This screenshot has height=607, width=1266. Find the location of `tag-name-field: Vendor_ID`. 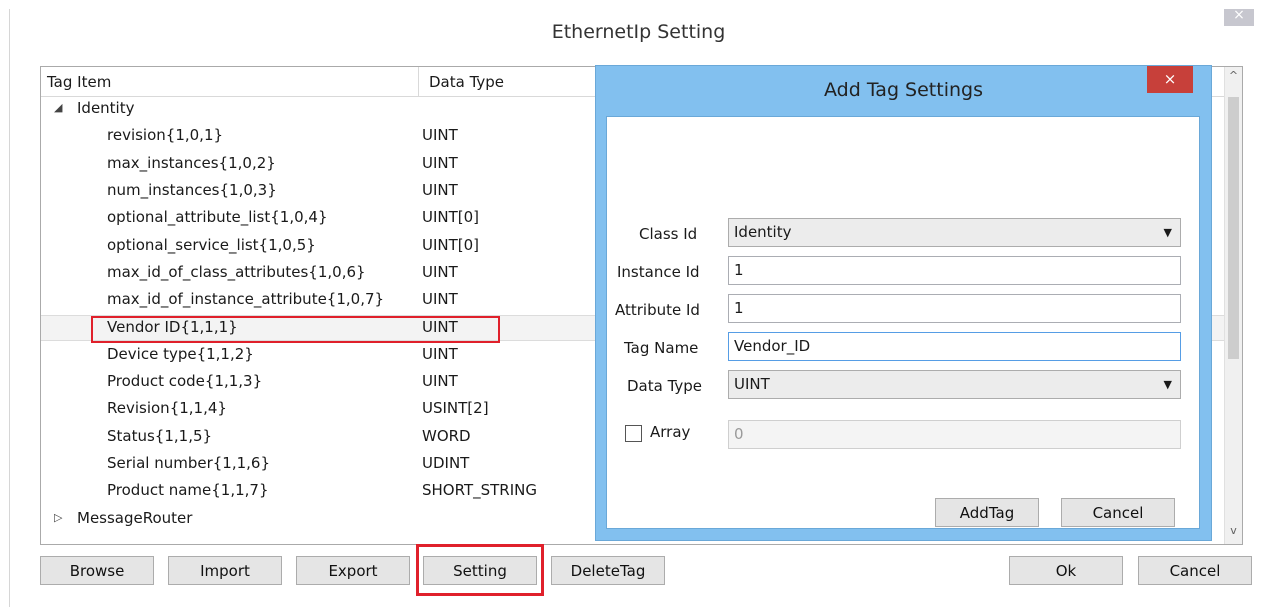

tag-name-field: Vendor_ID is located at coordinates (954, 346).